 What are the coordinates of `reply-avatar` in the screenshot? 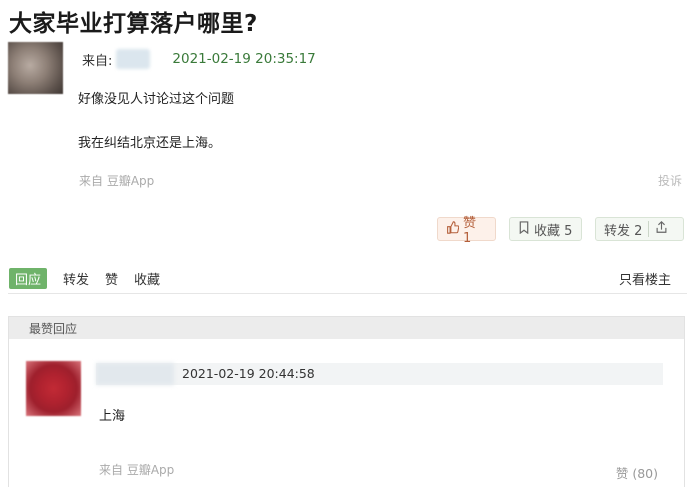 It's located at (53, 388).